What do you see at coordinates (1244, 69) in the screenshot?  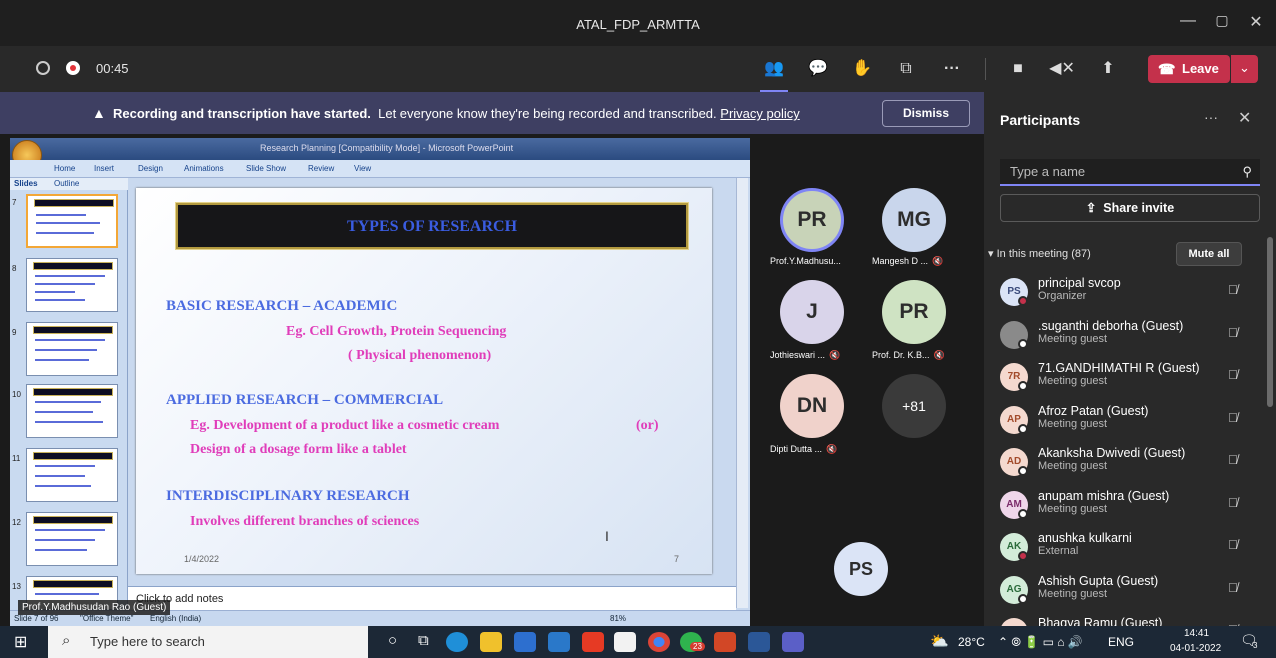 I see `leave-options-button: ⌄` at bounding box center [1244, 69].